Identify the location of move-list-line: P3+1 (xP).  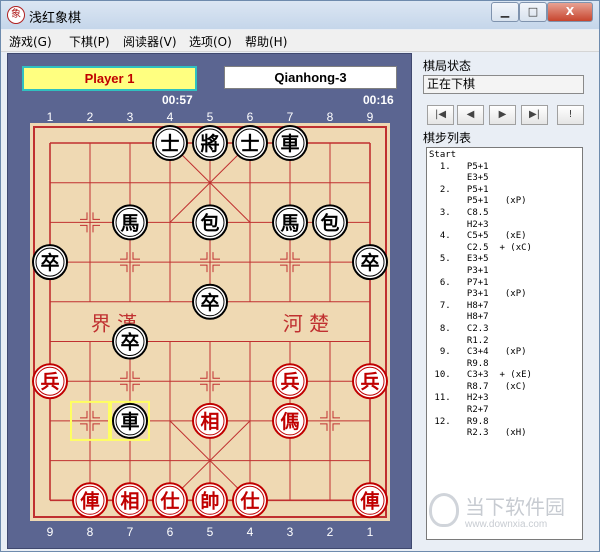
(505, 295).